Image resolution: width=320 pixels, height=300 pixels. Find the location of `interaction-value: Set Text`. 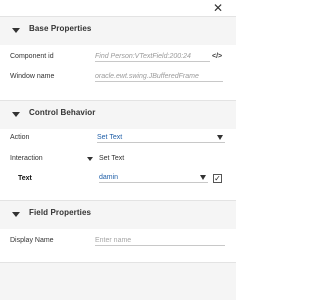

interaction-value: Set Text is located at coordinates (112, 158).